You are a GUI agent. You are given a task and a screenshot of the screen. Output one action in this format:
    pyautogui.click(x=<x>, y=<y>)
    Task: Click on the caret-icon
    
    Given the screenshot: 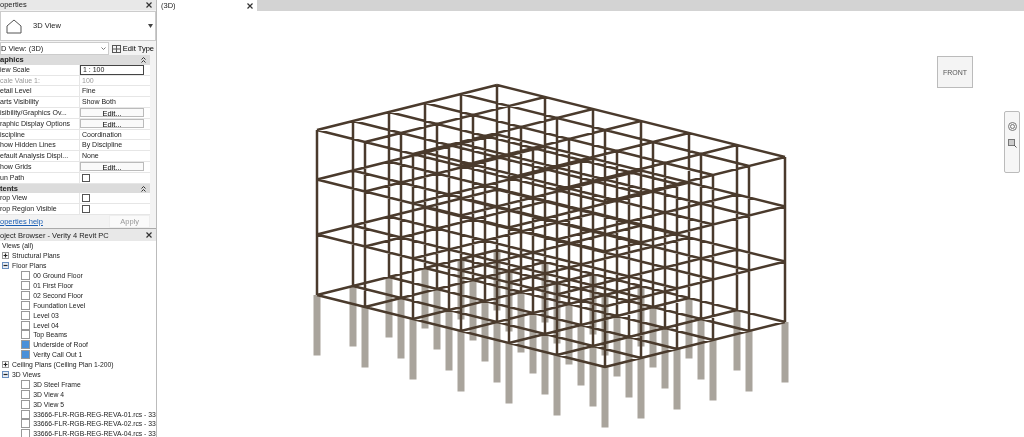 What is the action you would take?
    pyautogui.click(x=150, y=25)
    